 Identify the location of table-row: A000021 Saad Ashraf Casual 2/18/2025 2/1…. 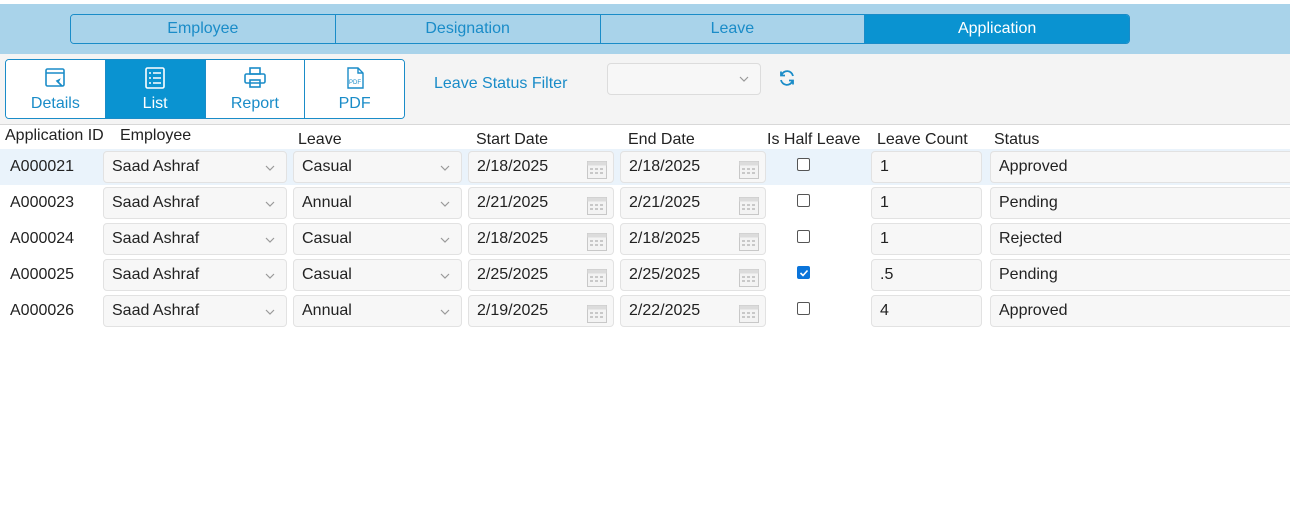
(645, 167).